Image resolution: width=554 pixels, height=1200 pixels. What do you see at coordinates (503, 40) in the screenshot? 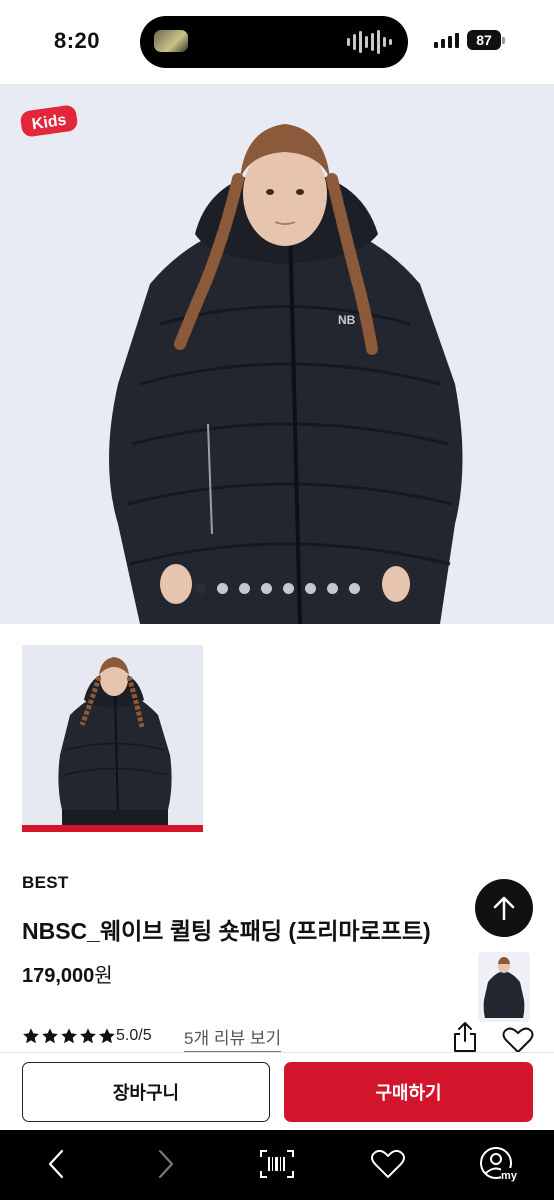
I see `battery-nub` at bounding box center [503, 40].